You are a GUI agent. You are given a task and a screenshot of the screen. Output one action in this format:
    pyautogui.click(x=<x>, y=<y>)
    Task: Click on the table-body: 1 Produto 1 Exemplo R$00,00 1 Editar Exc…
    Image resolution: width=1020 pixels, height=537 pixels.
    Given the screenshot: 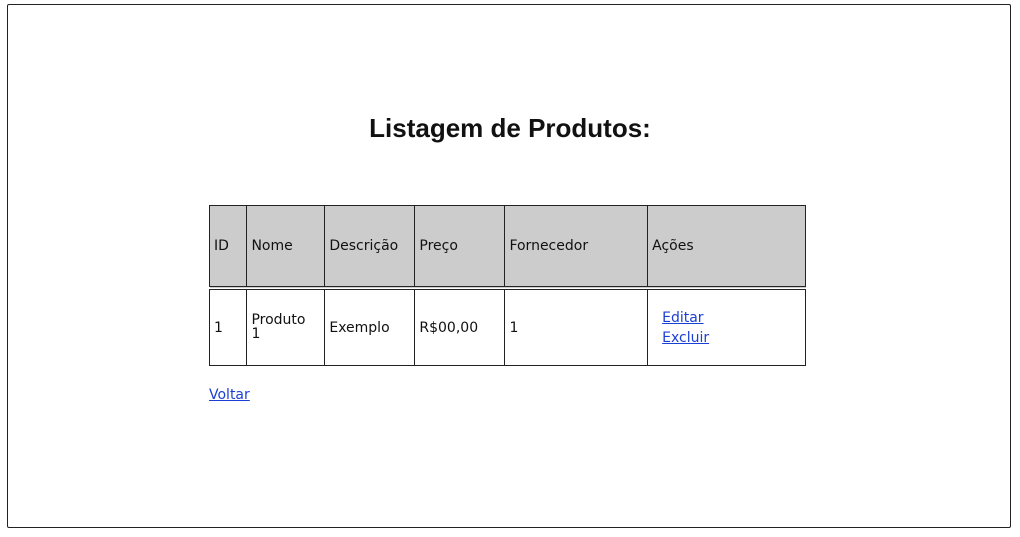 What is the action you would take?
    pyautogui.click(x=507, y=326)
    